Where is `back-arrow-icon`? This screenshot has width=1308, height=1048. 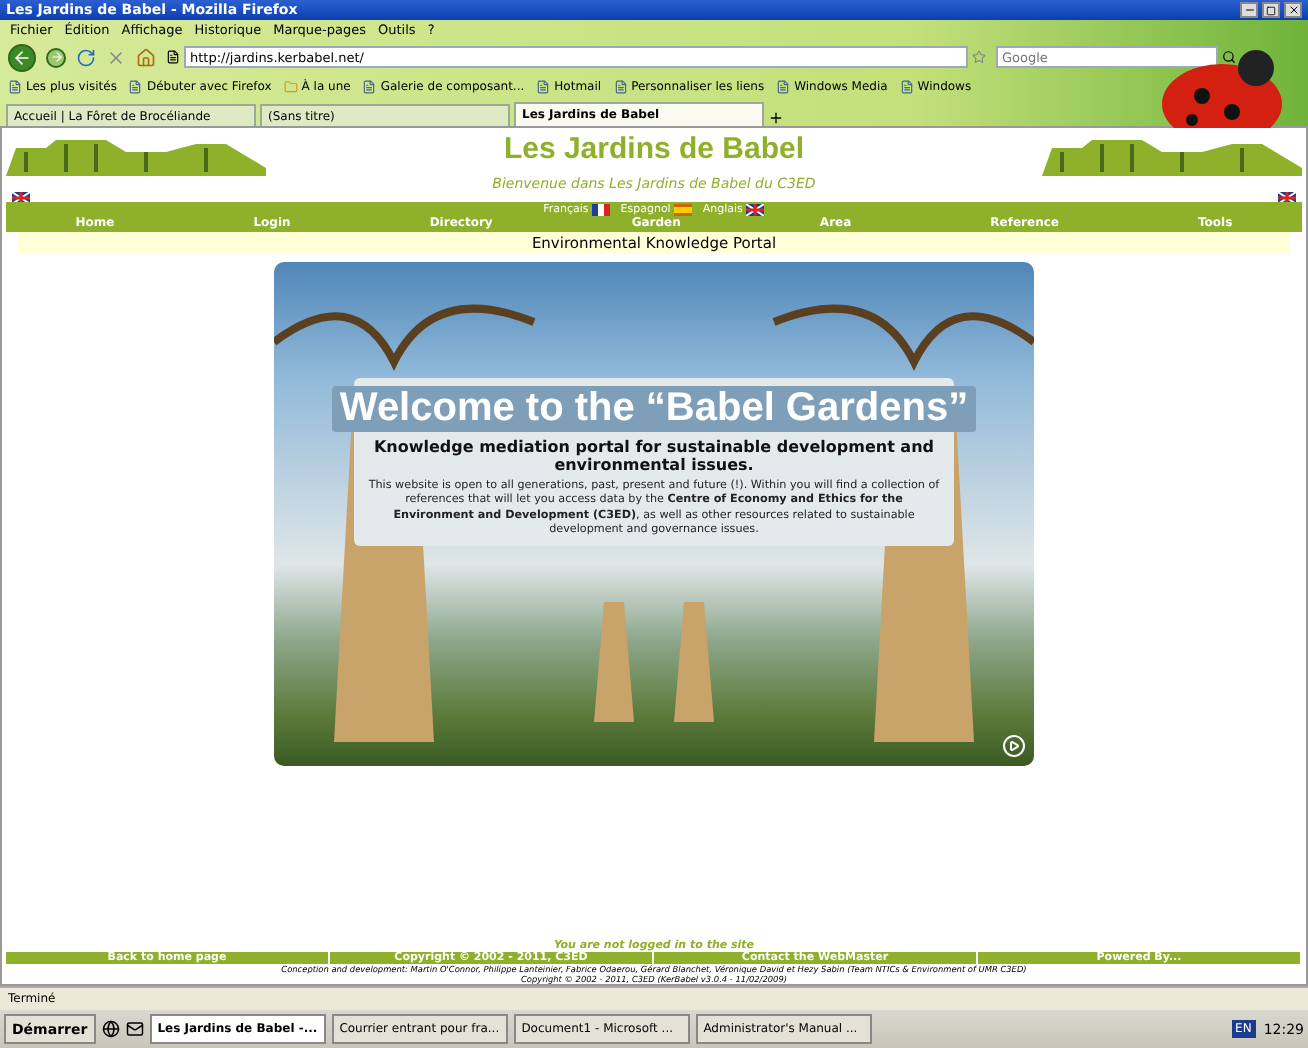 back-arrow-icon is located at coordinates (22, 57).